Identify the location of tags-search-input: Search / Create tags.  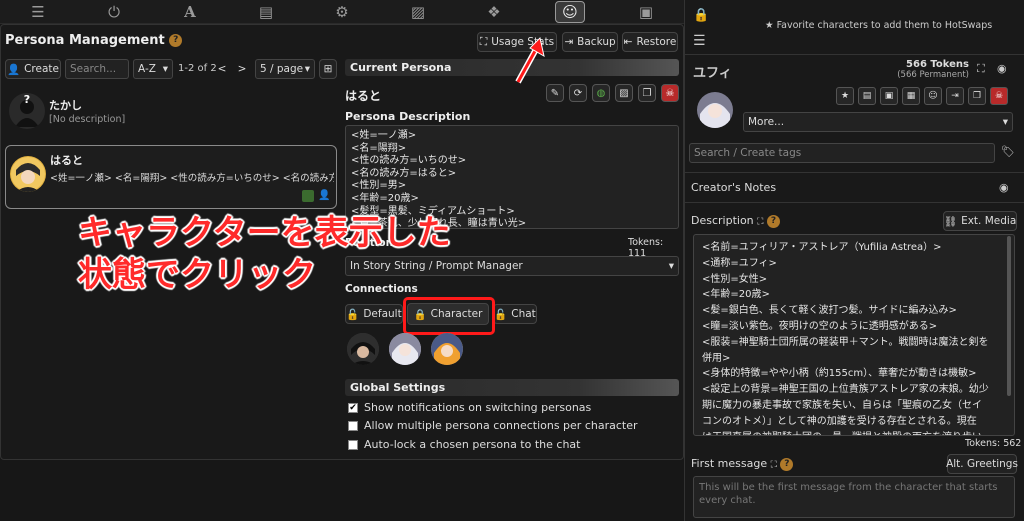
(842, 153).